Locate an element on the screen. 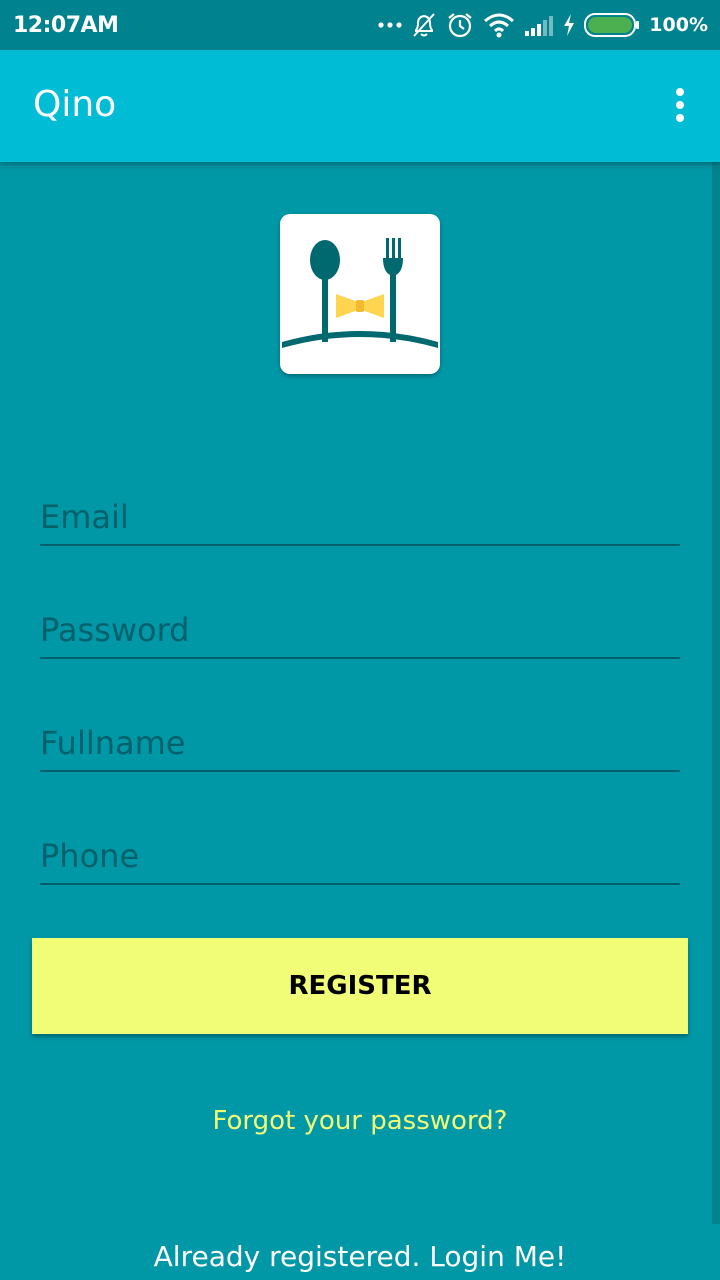  fullname-input is located at coordinates (360, 744).